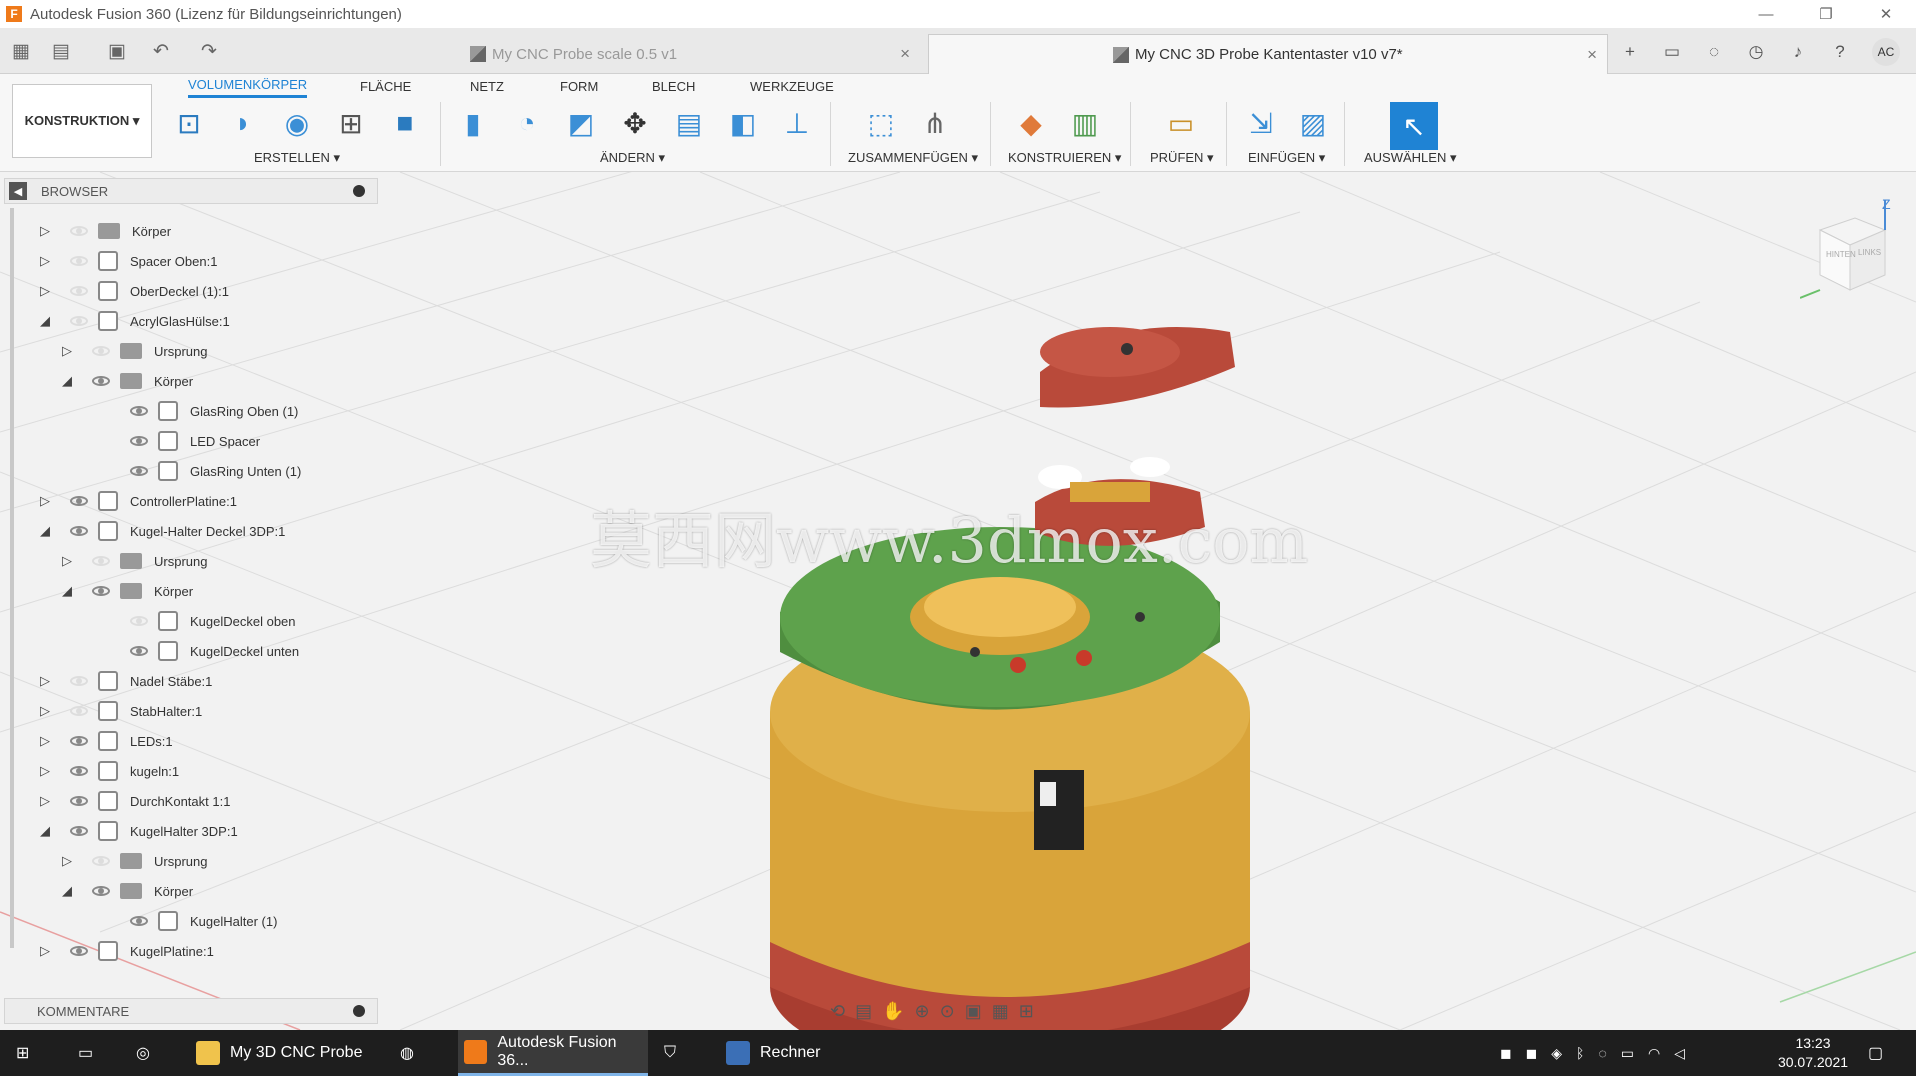 This screenshot has width=1916, height=1076. What do you see at coordinates (905, 54) in the screenshot?
I see `close-tab-icon: ×` at bounding box center [905, 54].